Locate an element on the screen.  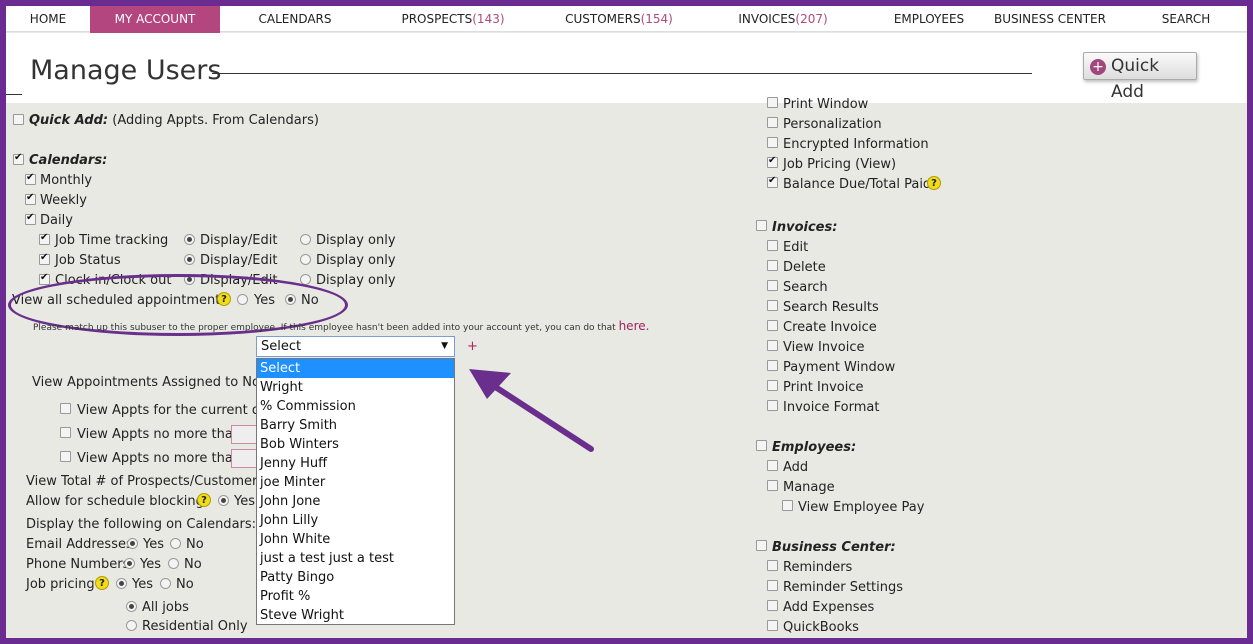
quickbooks-checkbox is located at coordinates (772, 625).